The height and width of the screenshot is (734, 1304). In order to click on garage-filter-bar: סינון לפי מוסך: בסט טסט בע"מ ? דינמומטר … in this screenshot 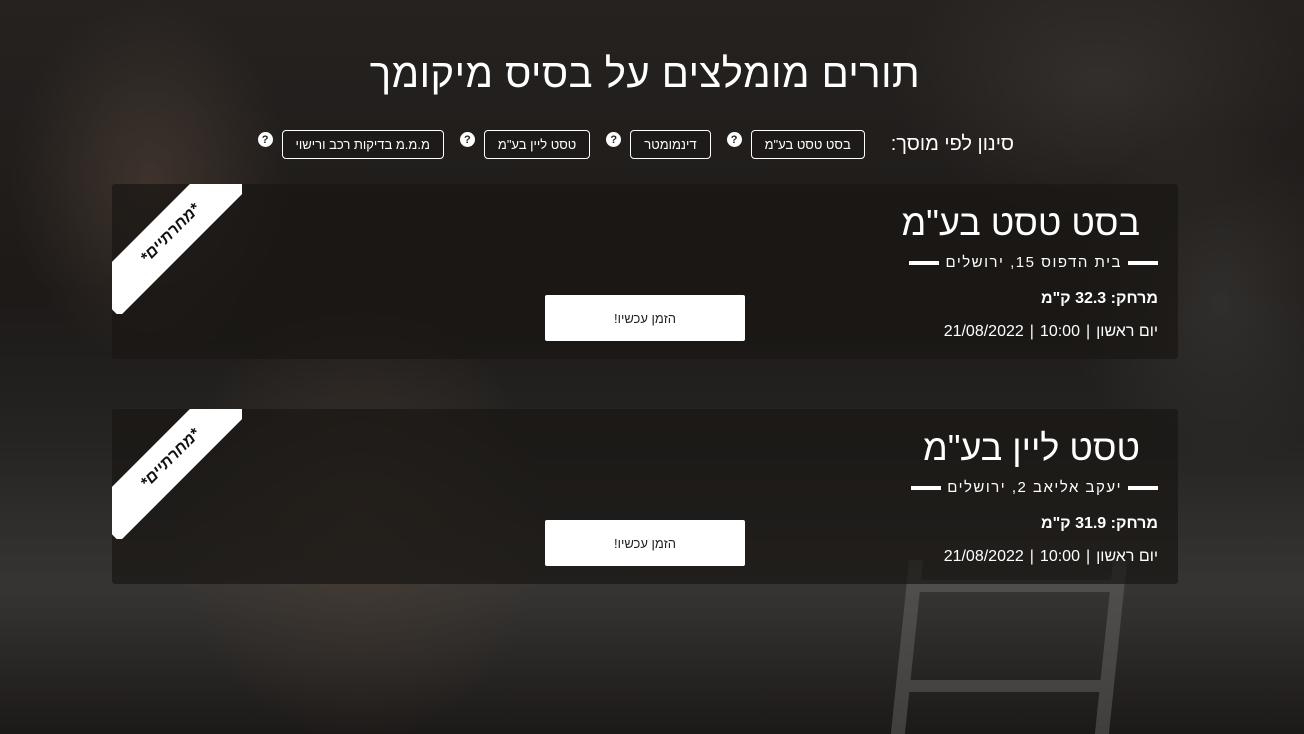, I will do `click(628, 144)`.